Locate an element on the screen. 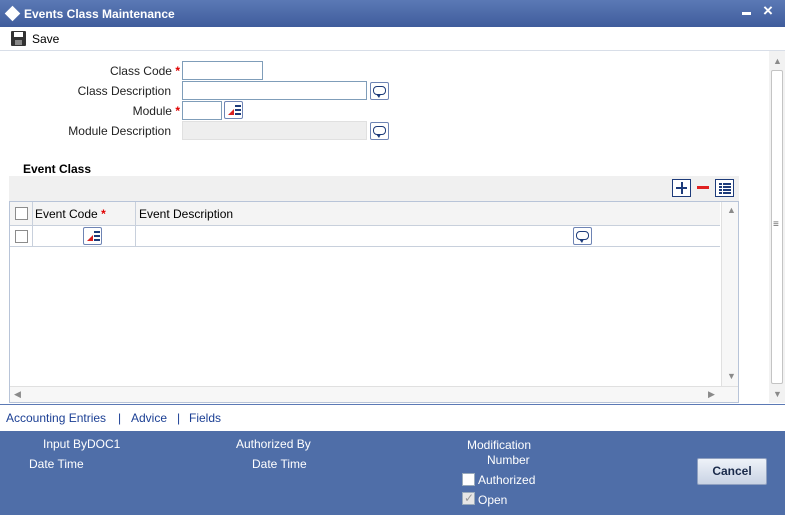  authorized-label: Authorized is located at coordinates (507, 480).